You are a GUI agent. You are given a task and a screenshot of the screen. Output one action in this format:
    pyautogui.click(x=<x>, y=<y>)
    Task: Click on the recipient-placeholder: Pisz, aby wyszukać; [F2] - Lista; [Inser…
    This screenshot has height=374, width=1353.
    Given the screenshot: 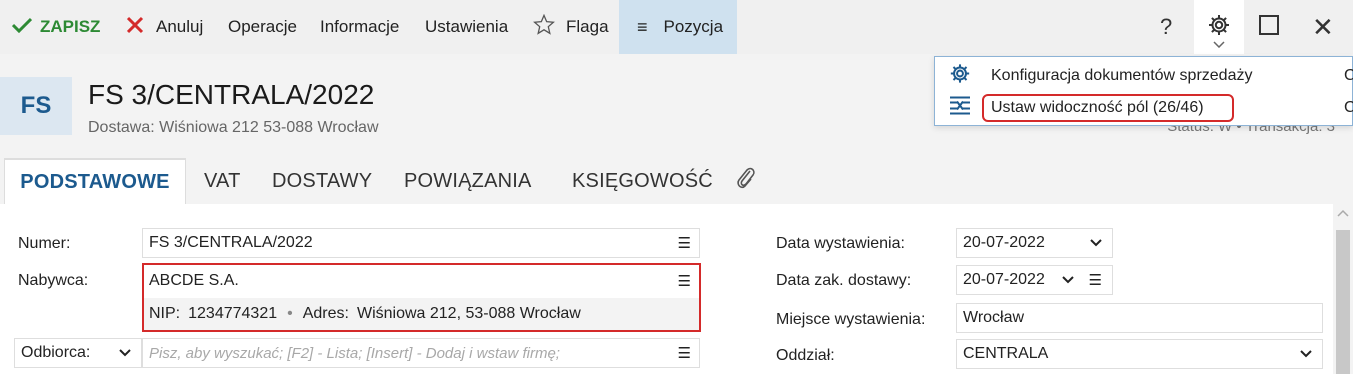 What is the action you would take?
    pyautogui.click(x=354, y=353)
    